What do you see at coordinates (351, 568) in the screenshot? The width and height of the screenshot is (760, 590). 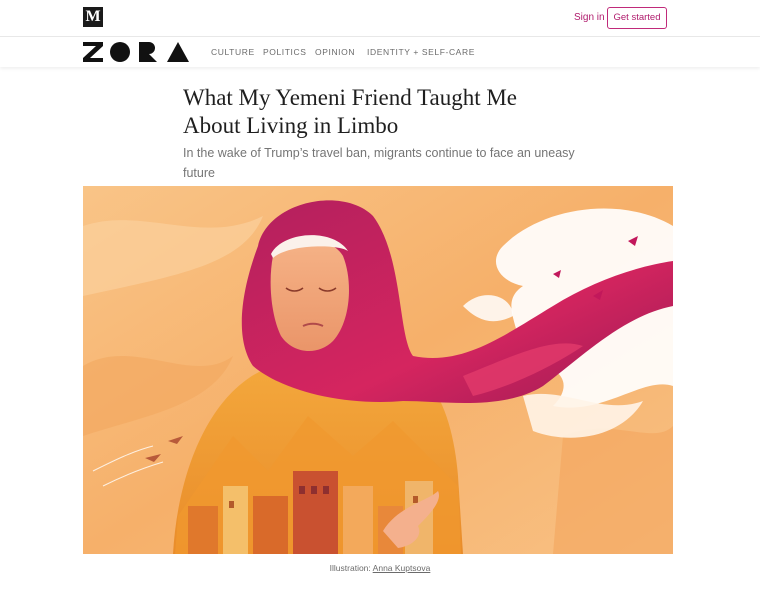 I see `caption-prefix: Illustration:` at bounding box center [351, 568].